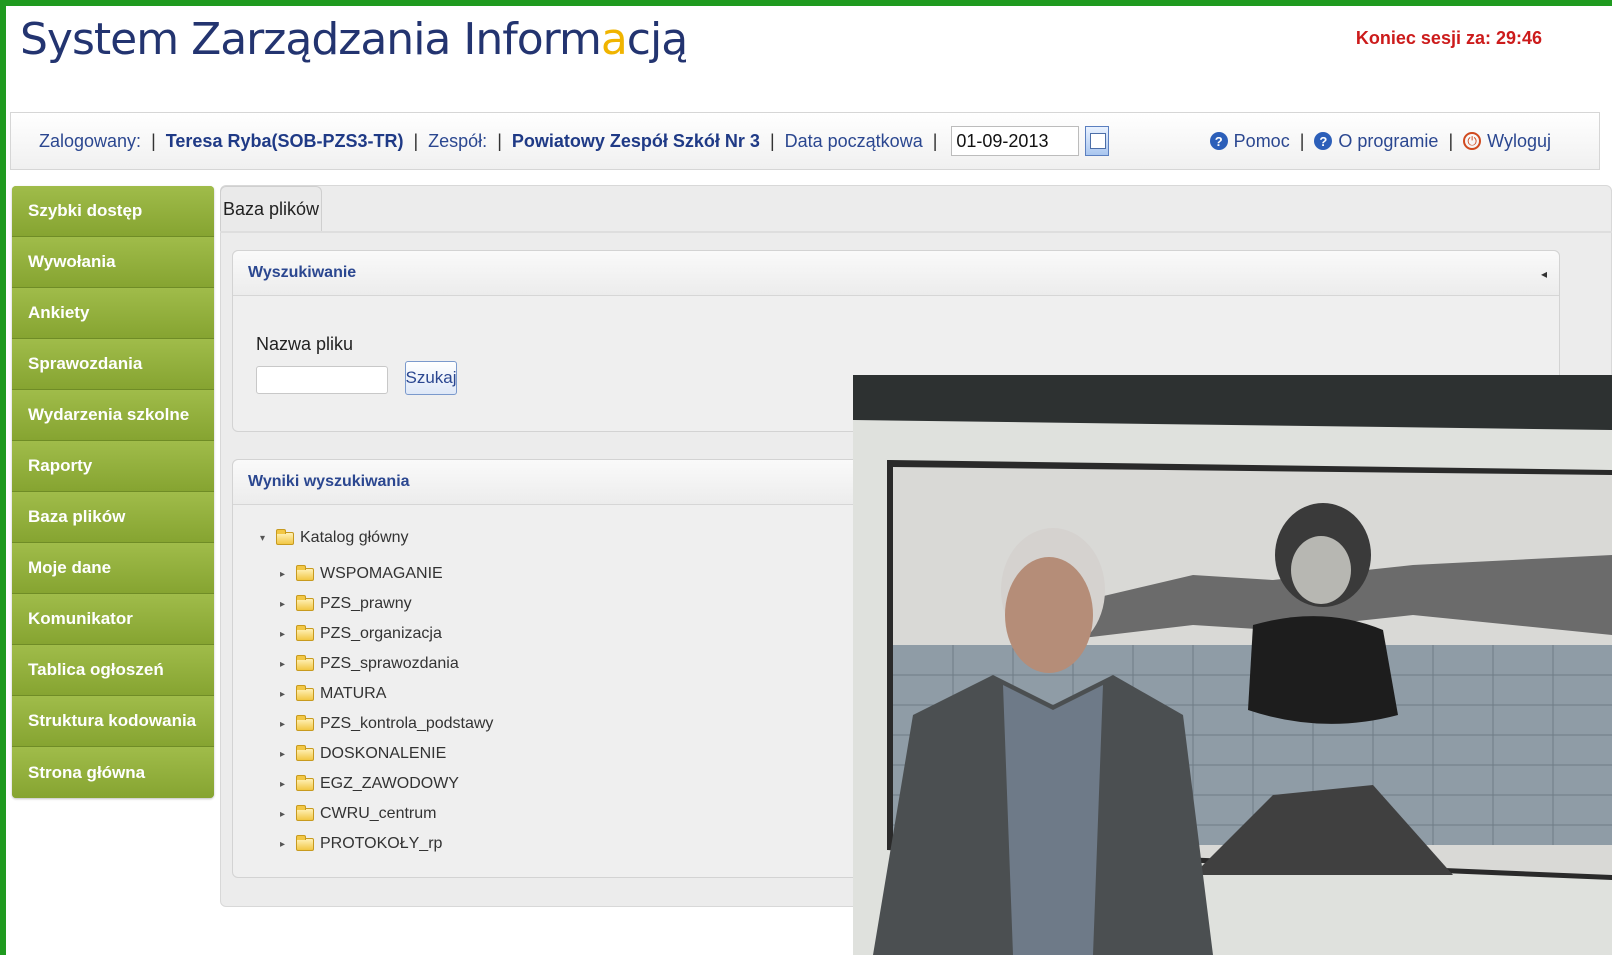 This screenshot has height=955, width=1612. What do you see at coordinates (614, 39) in the screenshot?
I see `app-title-accent: a` at bounding box center [614, 39].